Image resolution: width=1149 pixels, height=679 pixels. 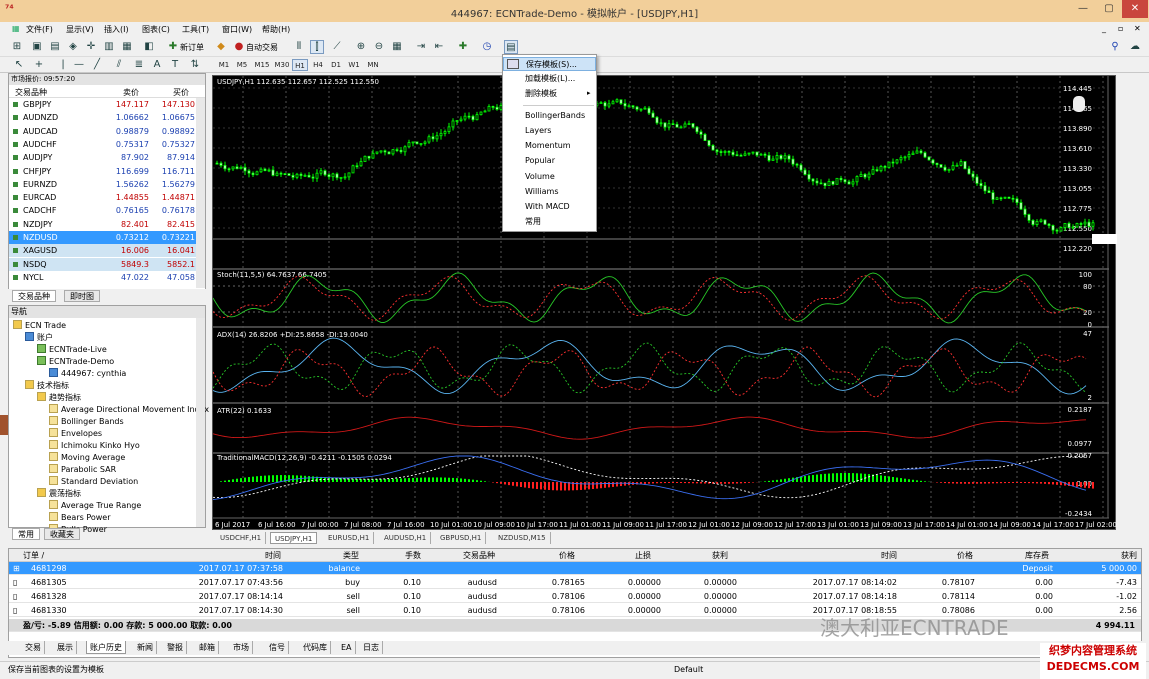 I want to click on terminal-tab: 账户历史, so click(x=106, y=647).